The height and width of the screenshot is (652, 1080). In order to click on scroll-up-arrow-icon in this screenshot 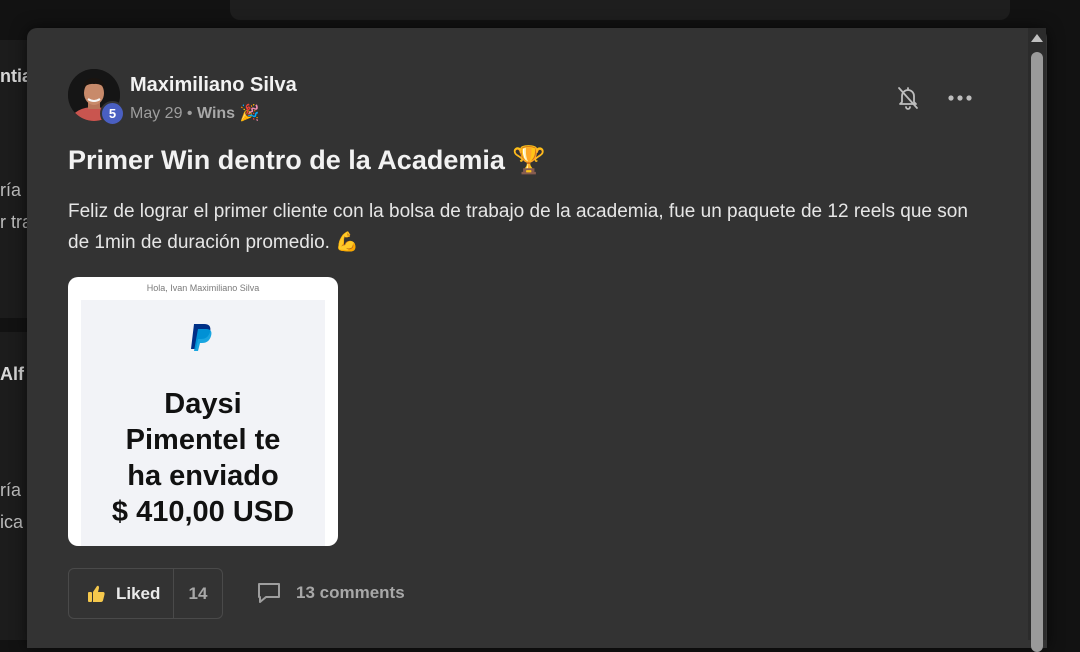, I will do `click(1037, 38)`.